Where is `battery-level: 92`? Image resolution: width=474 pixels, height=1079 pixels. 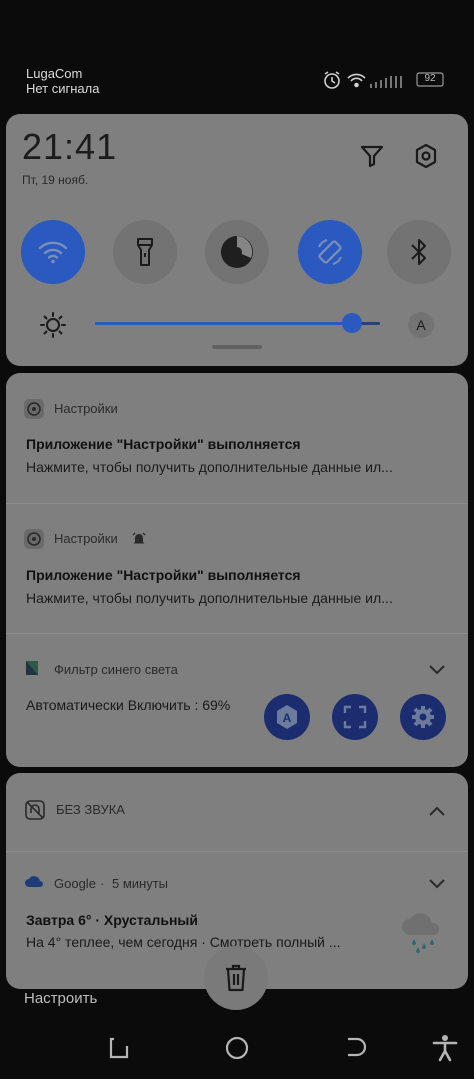 battery-level: 92 is located at coordinates (430, 78).